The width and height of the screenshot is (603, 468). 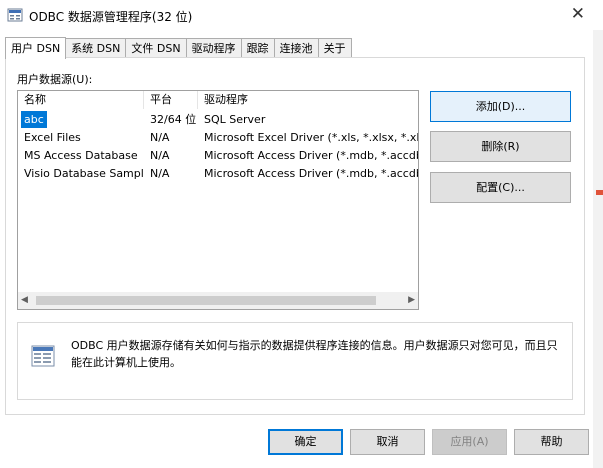 I want to click on ok-button: 确定, so click(x=305, y=442).